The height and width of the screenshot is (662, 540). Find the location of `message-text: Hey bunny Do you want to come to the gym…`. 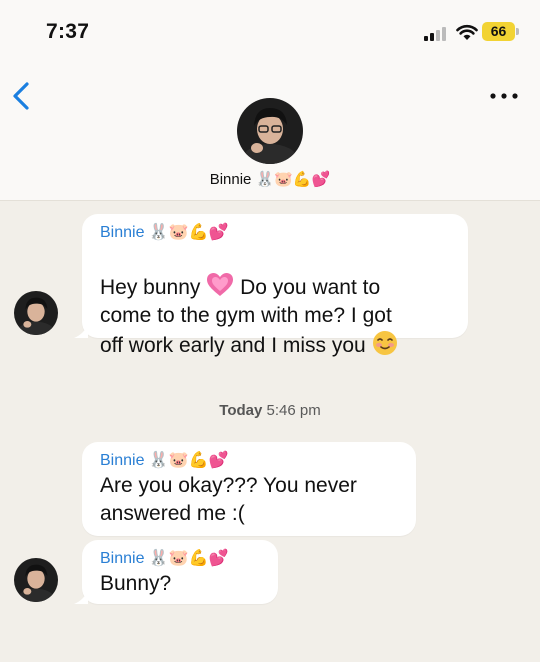

message-text: Hey bunny Do you want to come to the gym… is located at coordinates (249, 302).